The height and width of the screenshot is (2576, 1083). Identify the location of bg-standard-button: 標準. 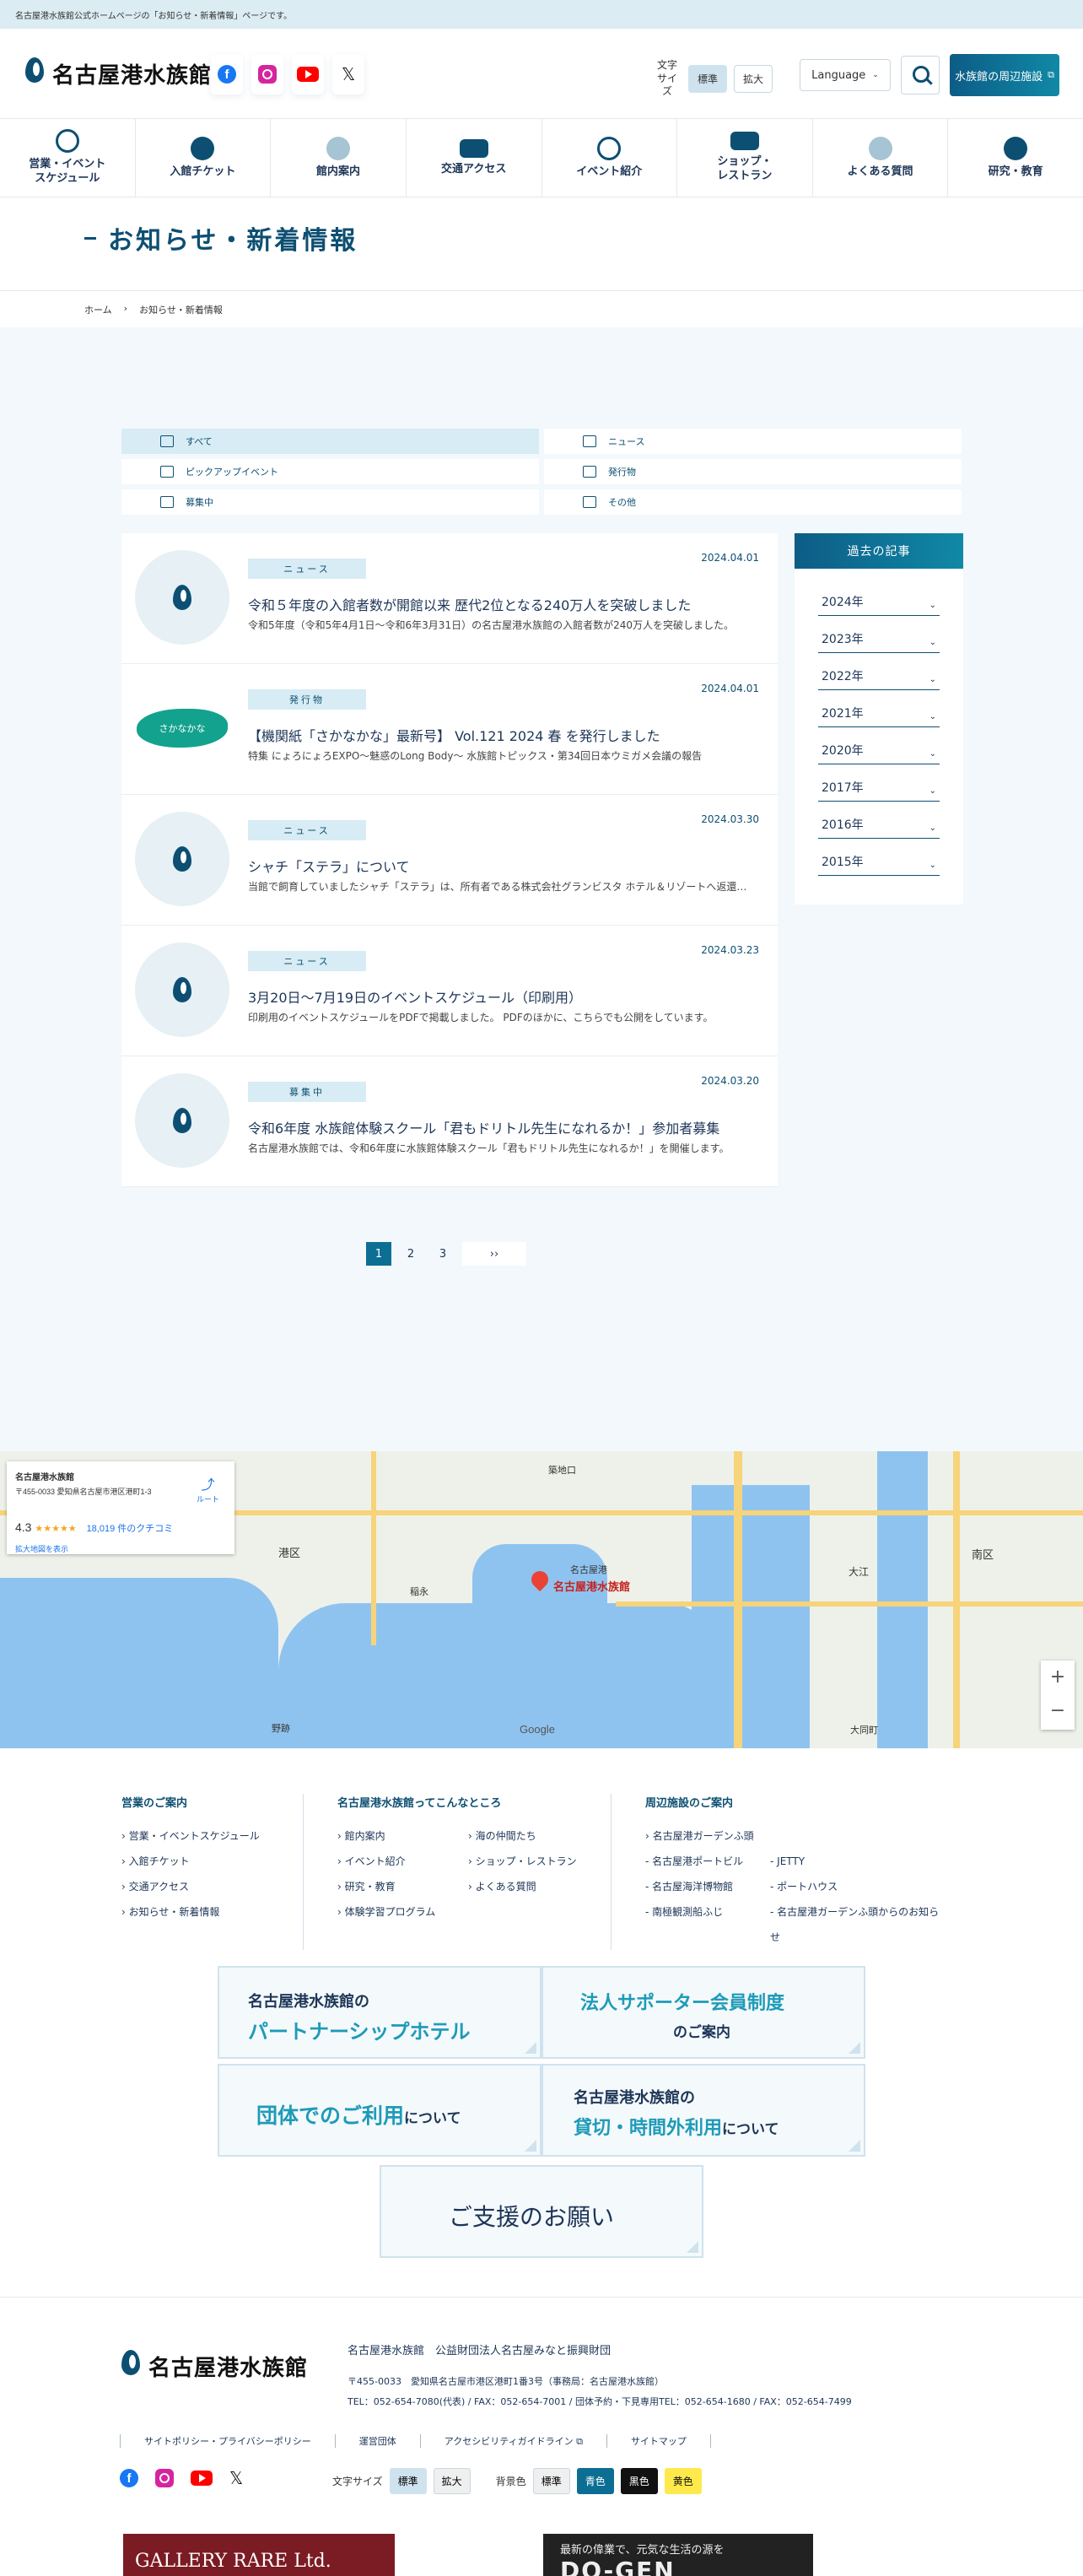
(551, 2481).